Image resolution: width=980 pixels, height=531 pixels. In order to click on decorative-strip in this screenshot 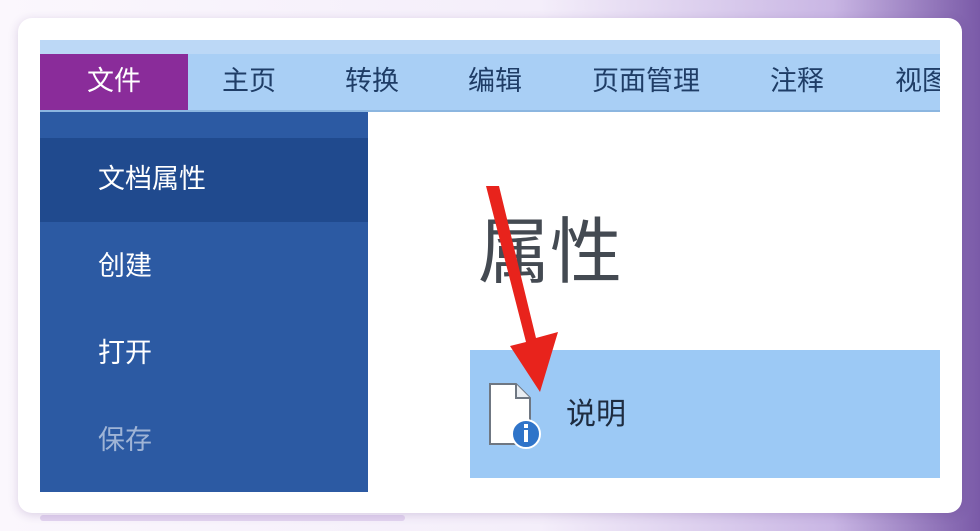, I will do `click(222, 518)`.